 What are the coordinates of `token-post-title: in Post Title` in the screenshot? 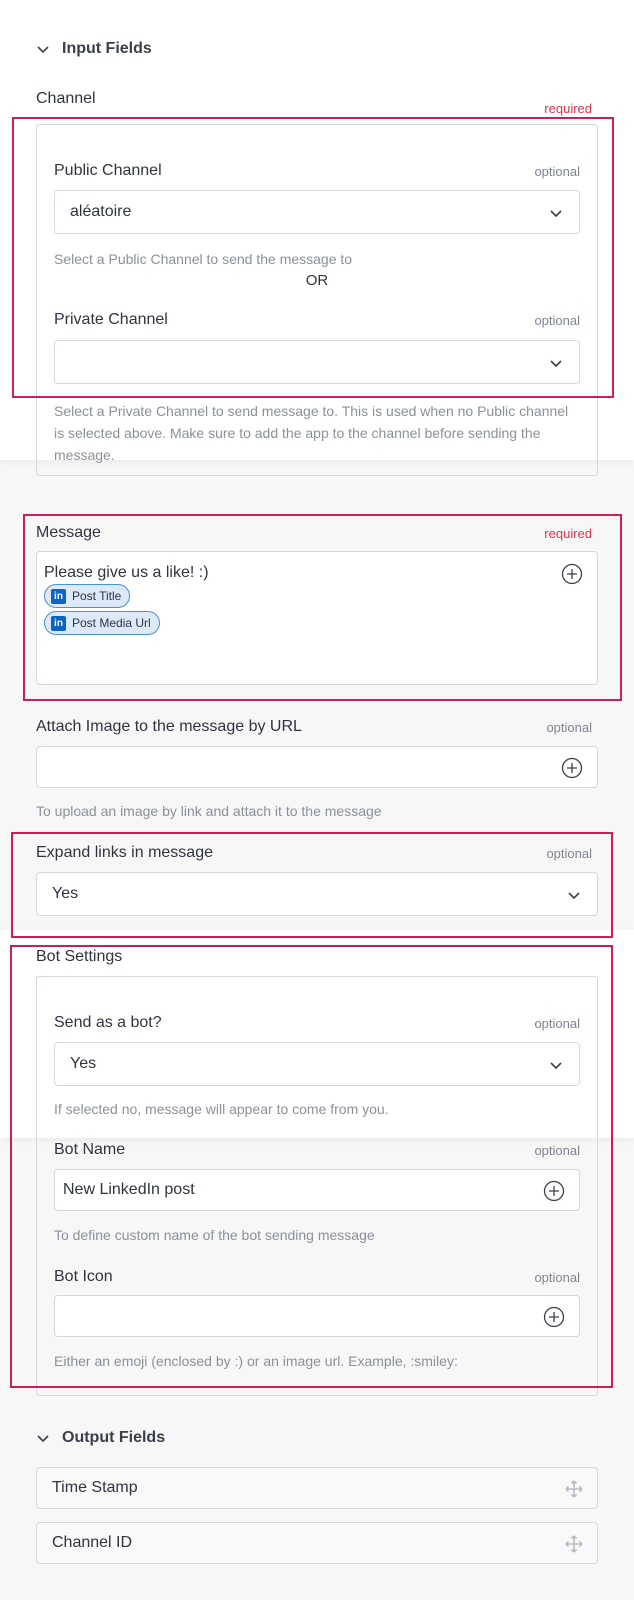 It's located at (87, 596).